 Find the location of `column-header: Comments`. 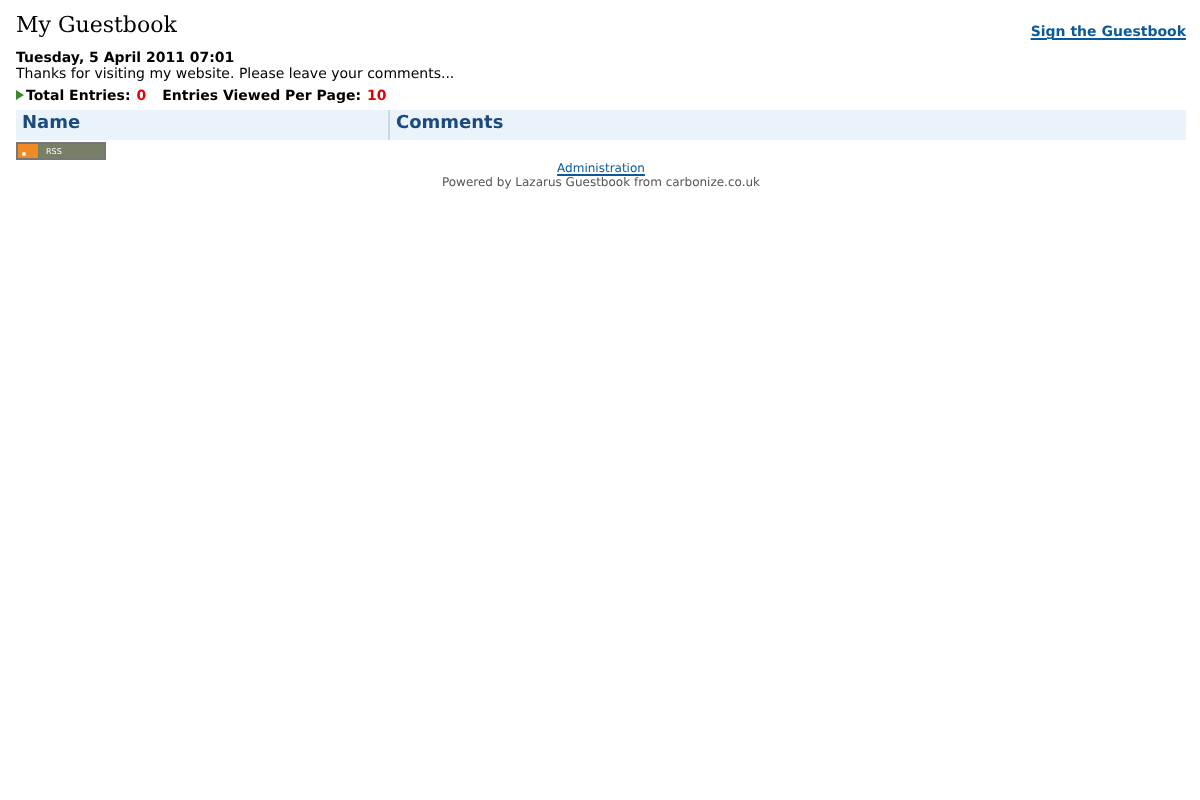

column-header: Comments is located at coordinates (450, 124).